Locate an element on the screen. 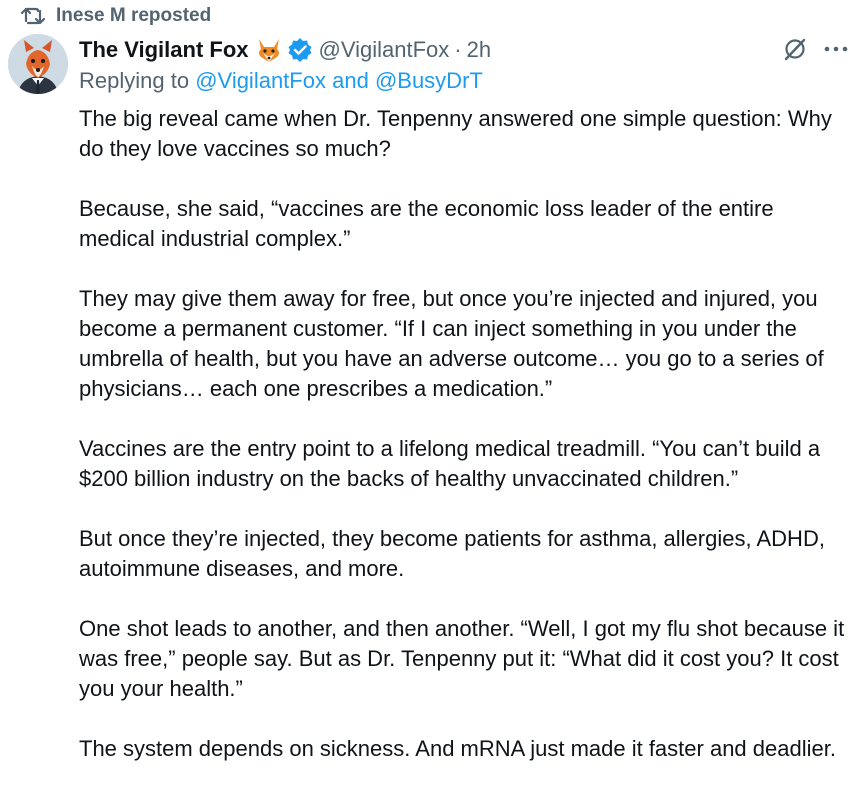 This screenshot has width=858, height=804. grok-icon is located at coordinates (795, 49).